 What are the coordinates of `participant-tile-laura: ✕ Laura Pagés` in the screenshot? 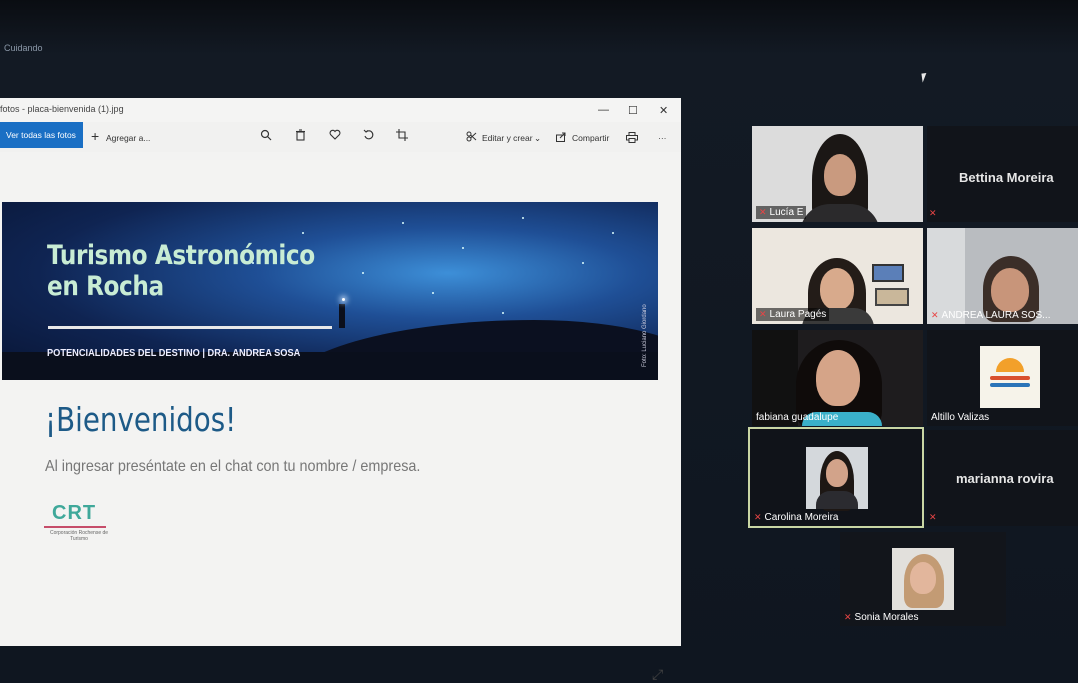 It's located at (837, 276).